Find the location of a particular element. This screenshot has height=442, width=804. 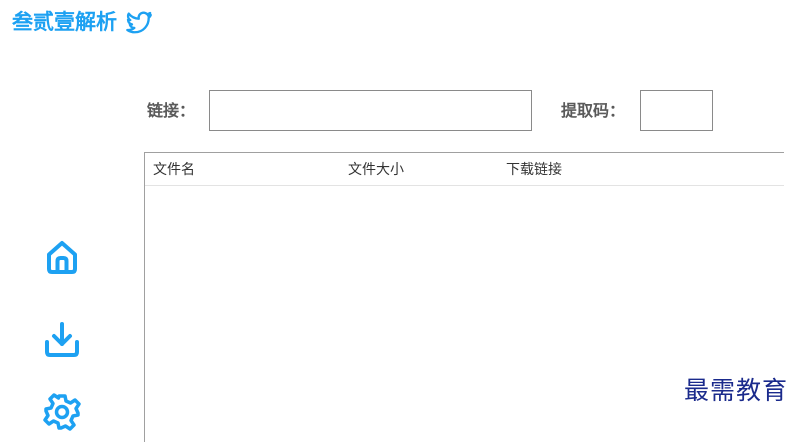

extraction-code-label: 提取码： is located at coordinates (593, 110).